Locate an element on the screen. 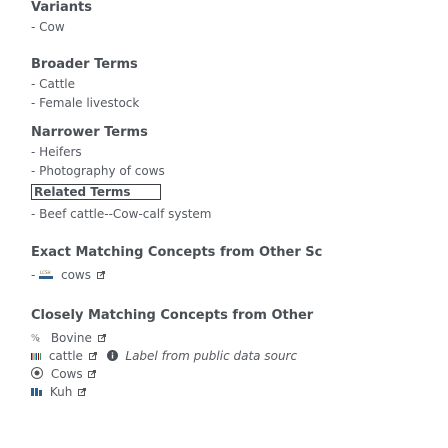 The width and height of the screenshot is (448, 448). close-match-link: Kuh is located at coordinates (61, 392).